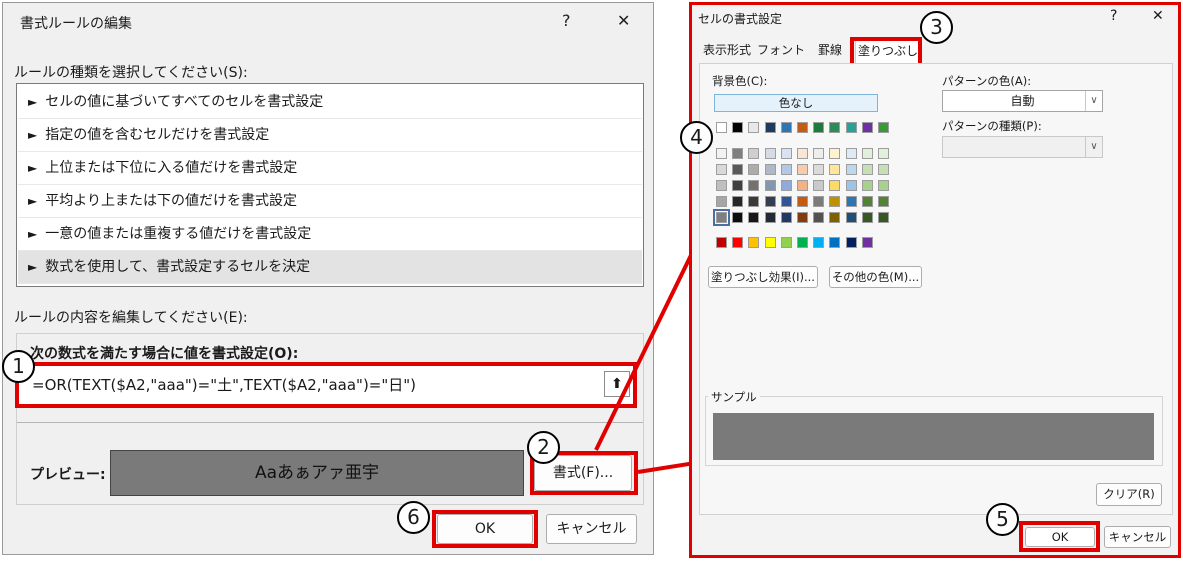 This screenshot has height=561, width=1183. What do you see at coordinates (330, 267) in the screenshot?
I see `rule-type-item-selected: ► 数式を使用して、書式設定するセルを決定` at bounding box center [330, 267].